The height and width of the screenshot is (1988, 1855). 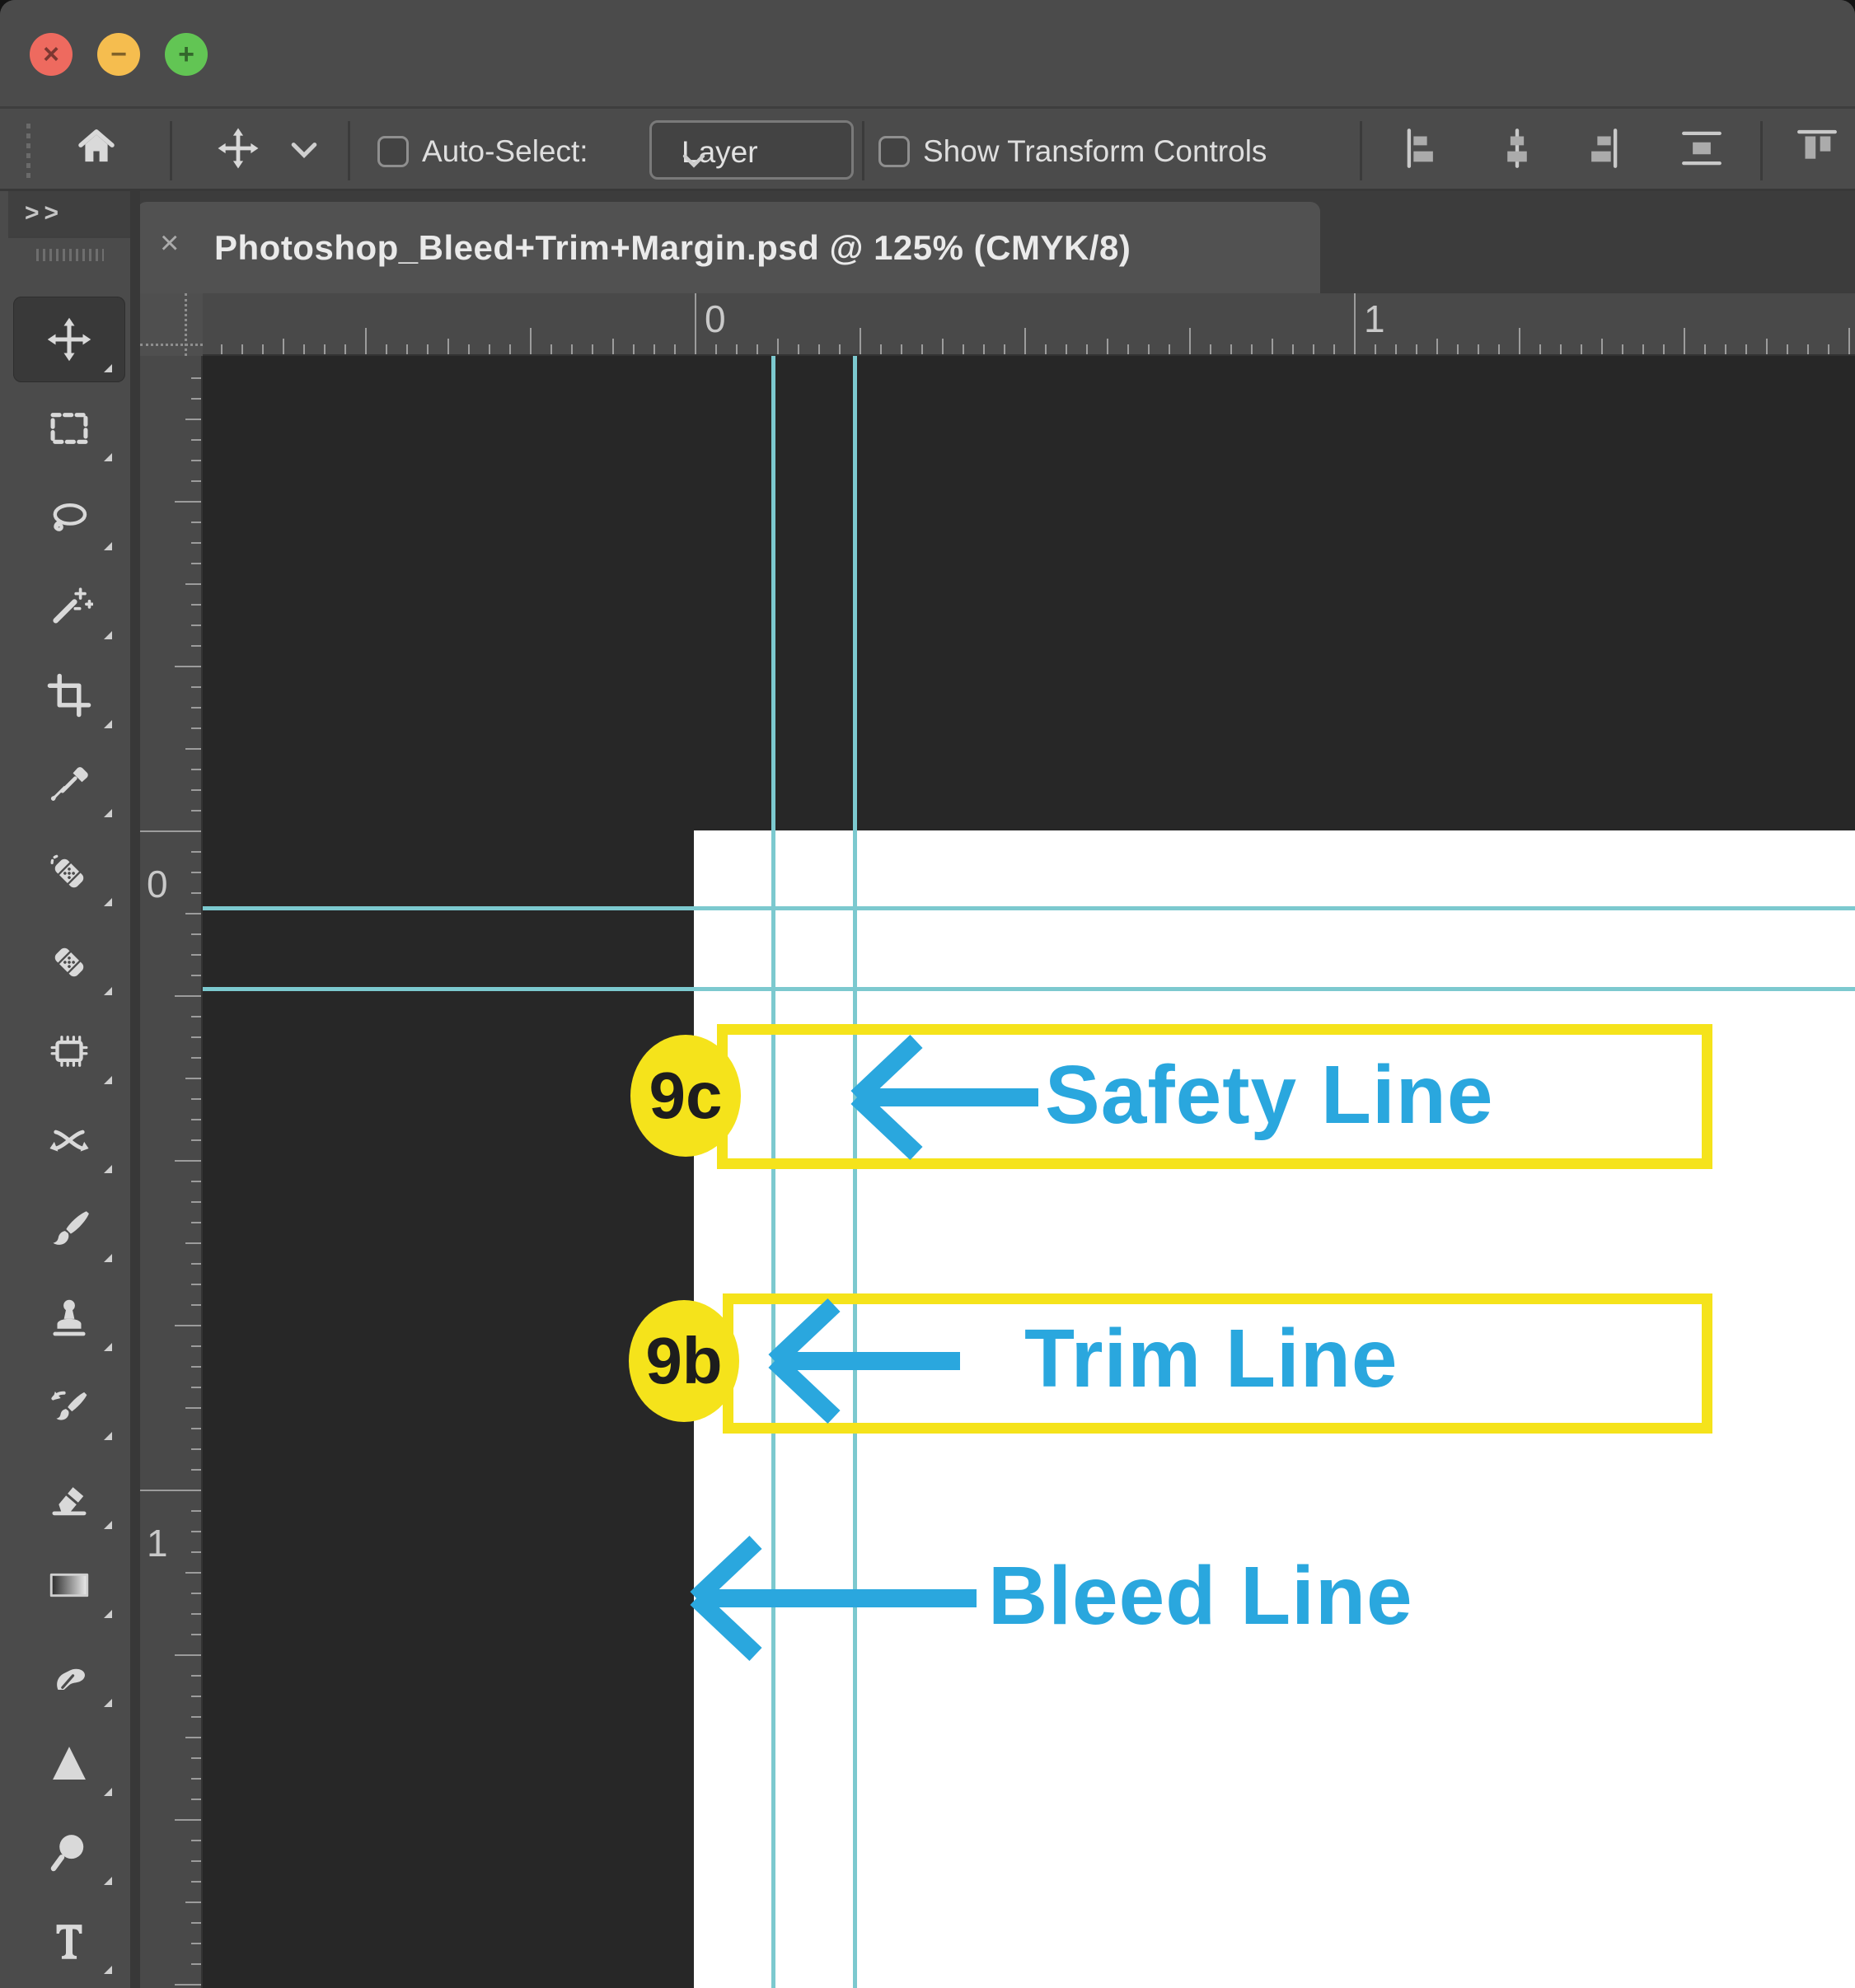 I want to click on tool-lasso, so click(x=69, y=517).